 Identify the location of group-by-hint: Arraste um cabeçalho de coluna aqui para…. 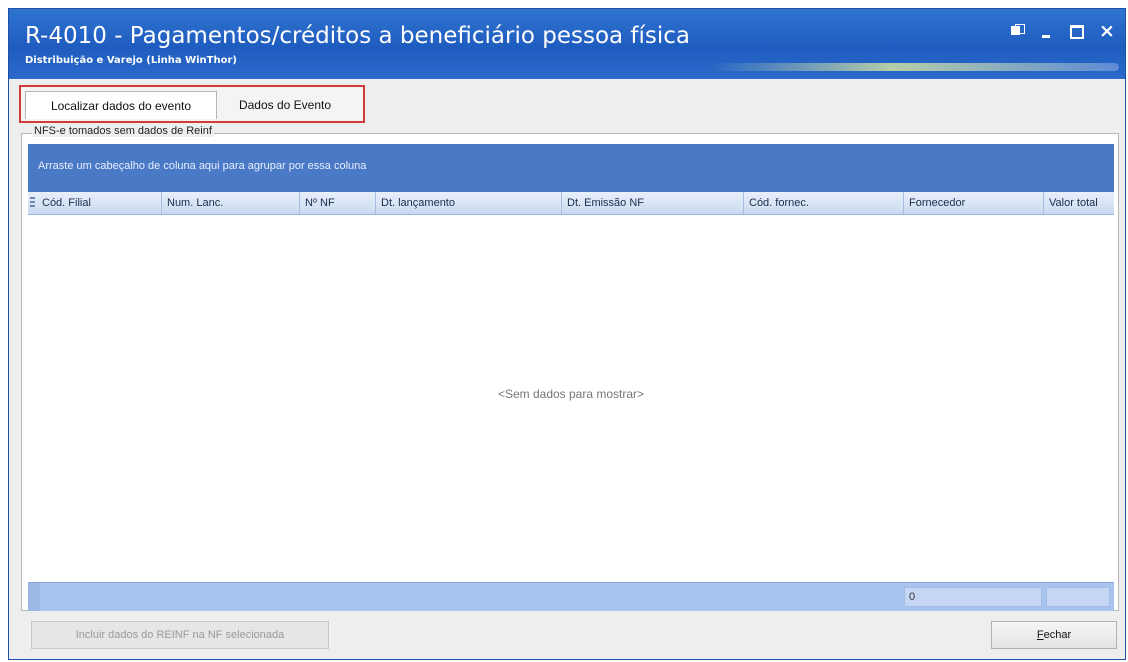
(202, 166).